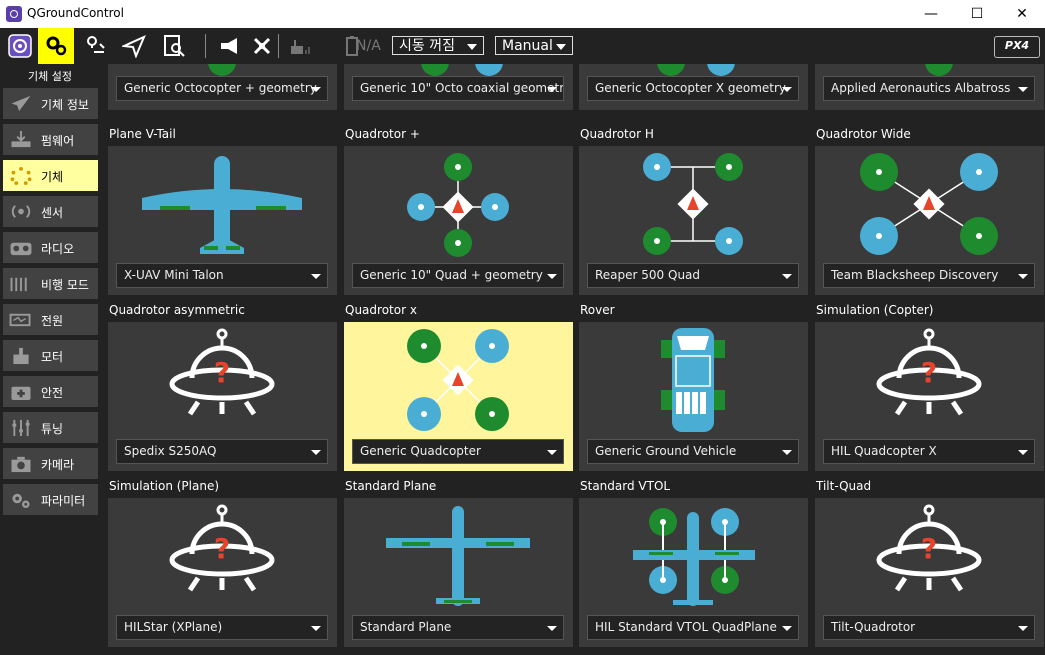 Image resolution: width=1045 pixels, height=655 pixels. What do you see at coordinates (875, 310) in the screenshot?
I see `airframe-category-label: Simulation (Copter)` at bounding box center [875, 310].